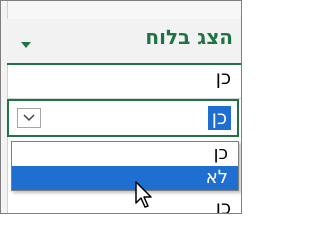 The image size is (320, 240). I want to click on chevron-down-icon, so click(29, 118).